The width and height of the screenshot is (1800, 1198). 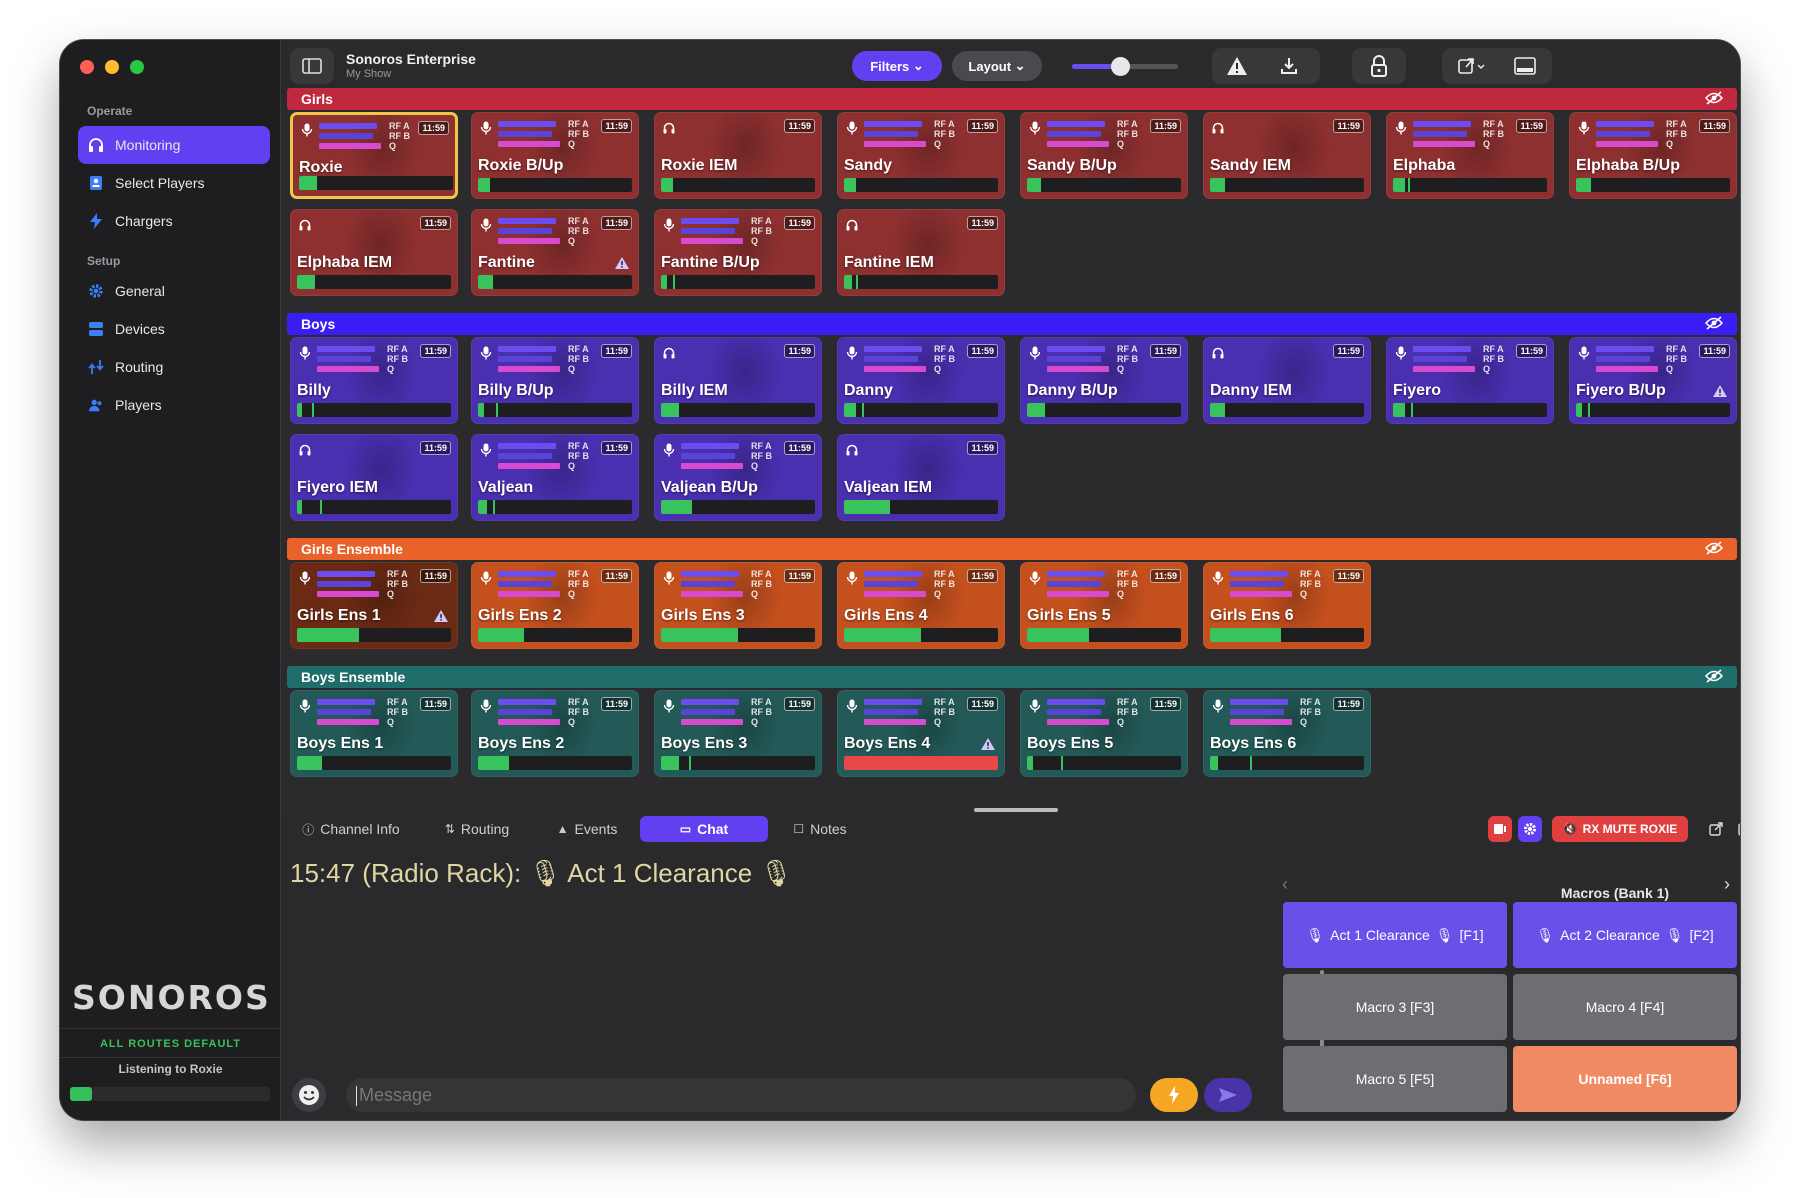 What do you see at coordinates (1104, 155) in the screenshot?
I see `channel-tile: RF A RF B Q 11:59 Sandy B/Up` at bounding box center [1104, 155].